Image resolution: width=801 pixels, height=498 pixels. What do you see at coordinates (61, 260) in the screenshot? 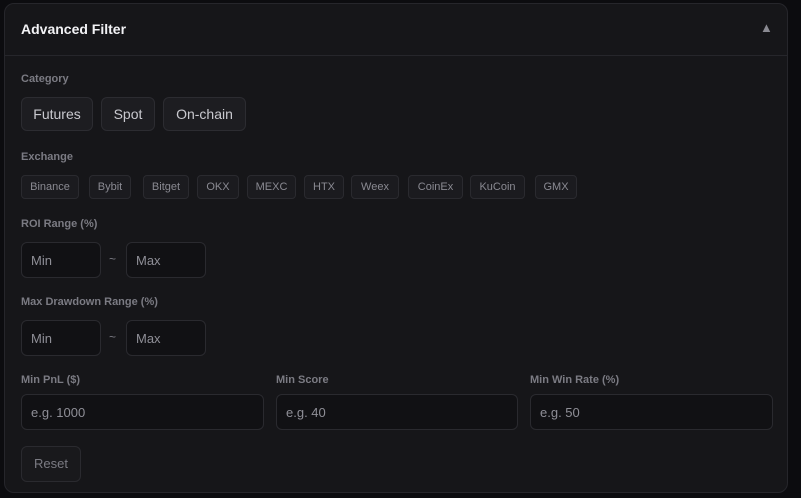
I see `roi-min-input` at bounding box center [61, 260].